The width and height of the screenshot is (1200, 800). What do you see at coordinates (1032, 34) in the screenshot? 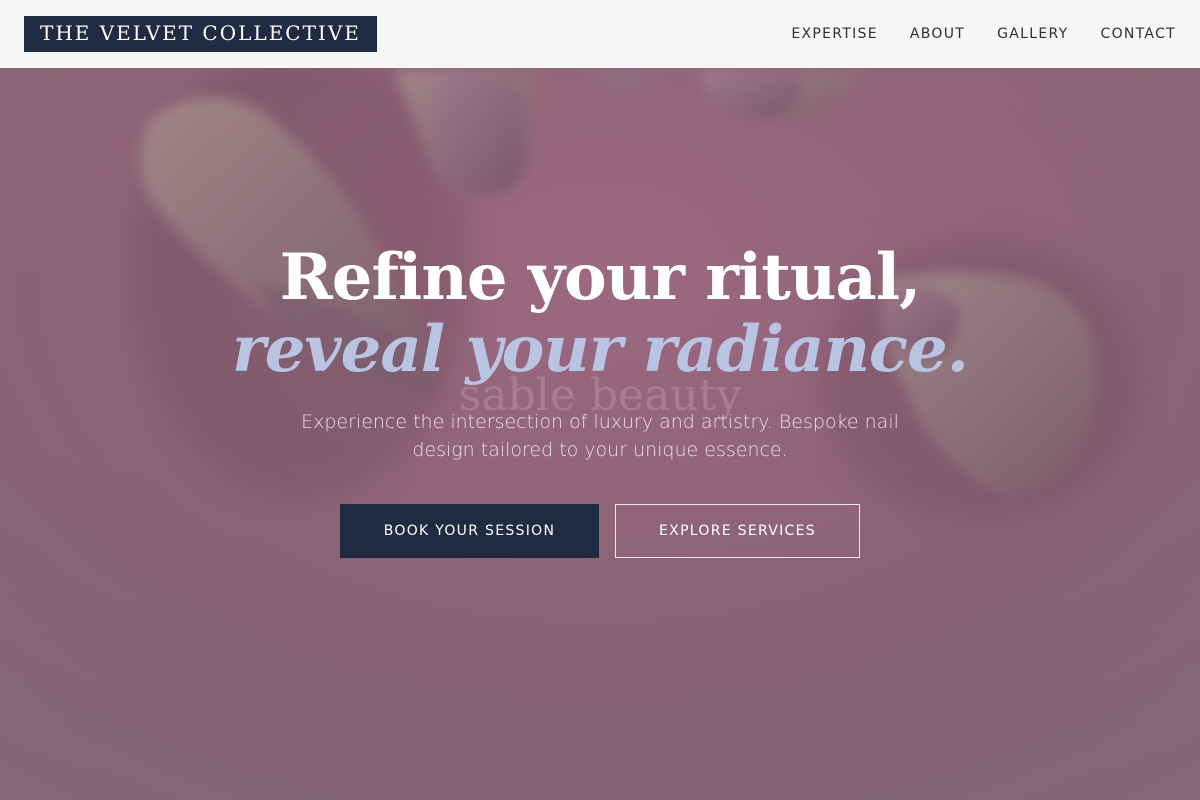
I see `nav-item-gallery: GALLERY` at bounding box center [1032, 34].